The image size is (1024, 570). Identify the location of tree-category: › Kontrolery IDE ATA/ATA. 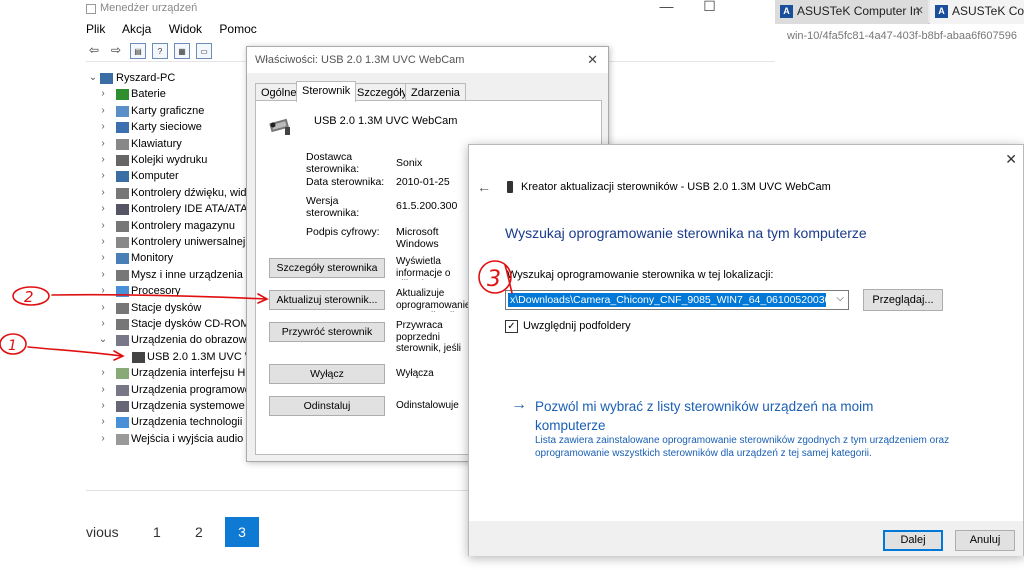
(171, 209).